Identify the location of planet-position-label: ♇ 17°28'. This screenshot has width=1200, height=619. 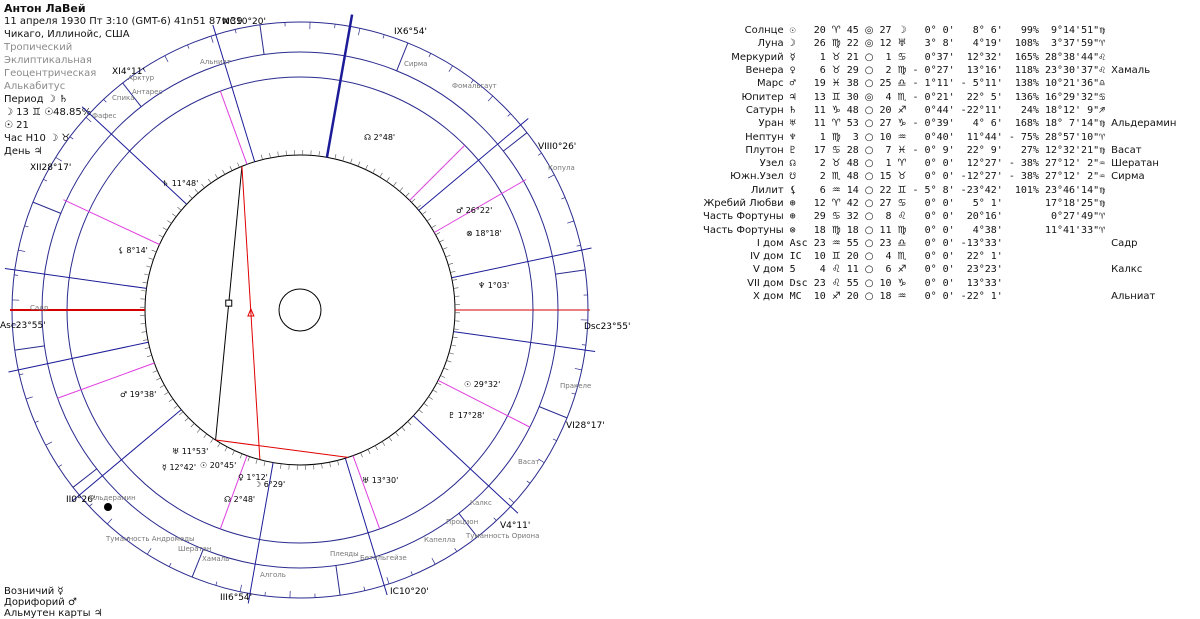
(466, 415).